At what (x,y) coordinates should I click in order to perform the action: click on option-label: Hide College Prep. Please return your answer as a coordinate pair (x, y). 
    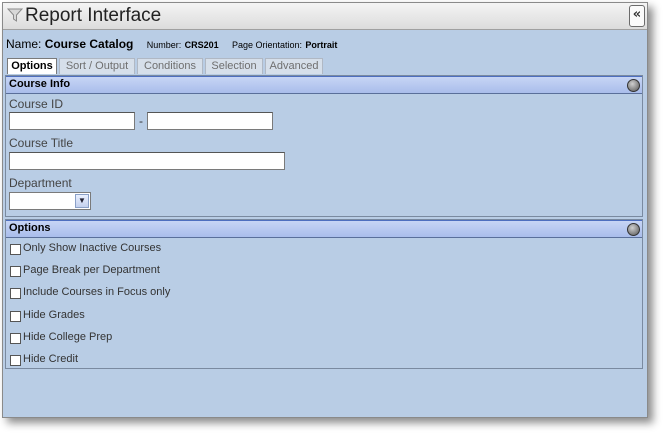
    Looking at the image, I should click on (68, 337).